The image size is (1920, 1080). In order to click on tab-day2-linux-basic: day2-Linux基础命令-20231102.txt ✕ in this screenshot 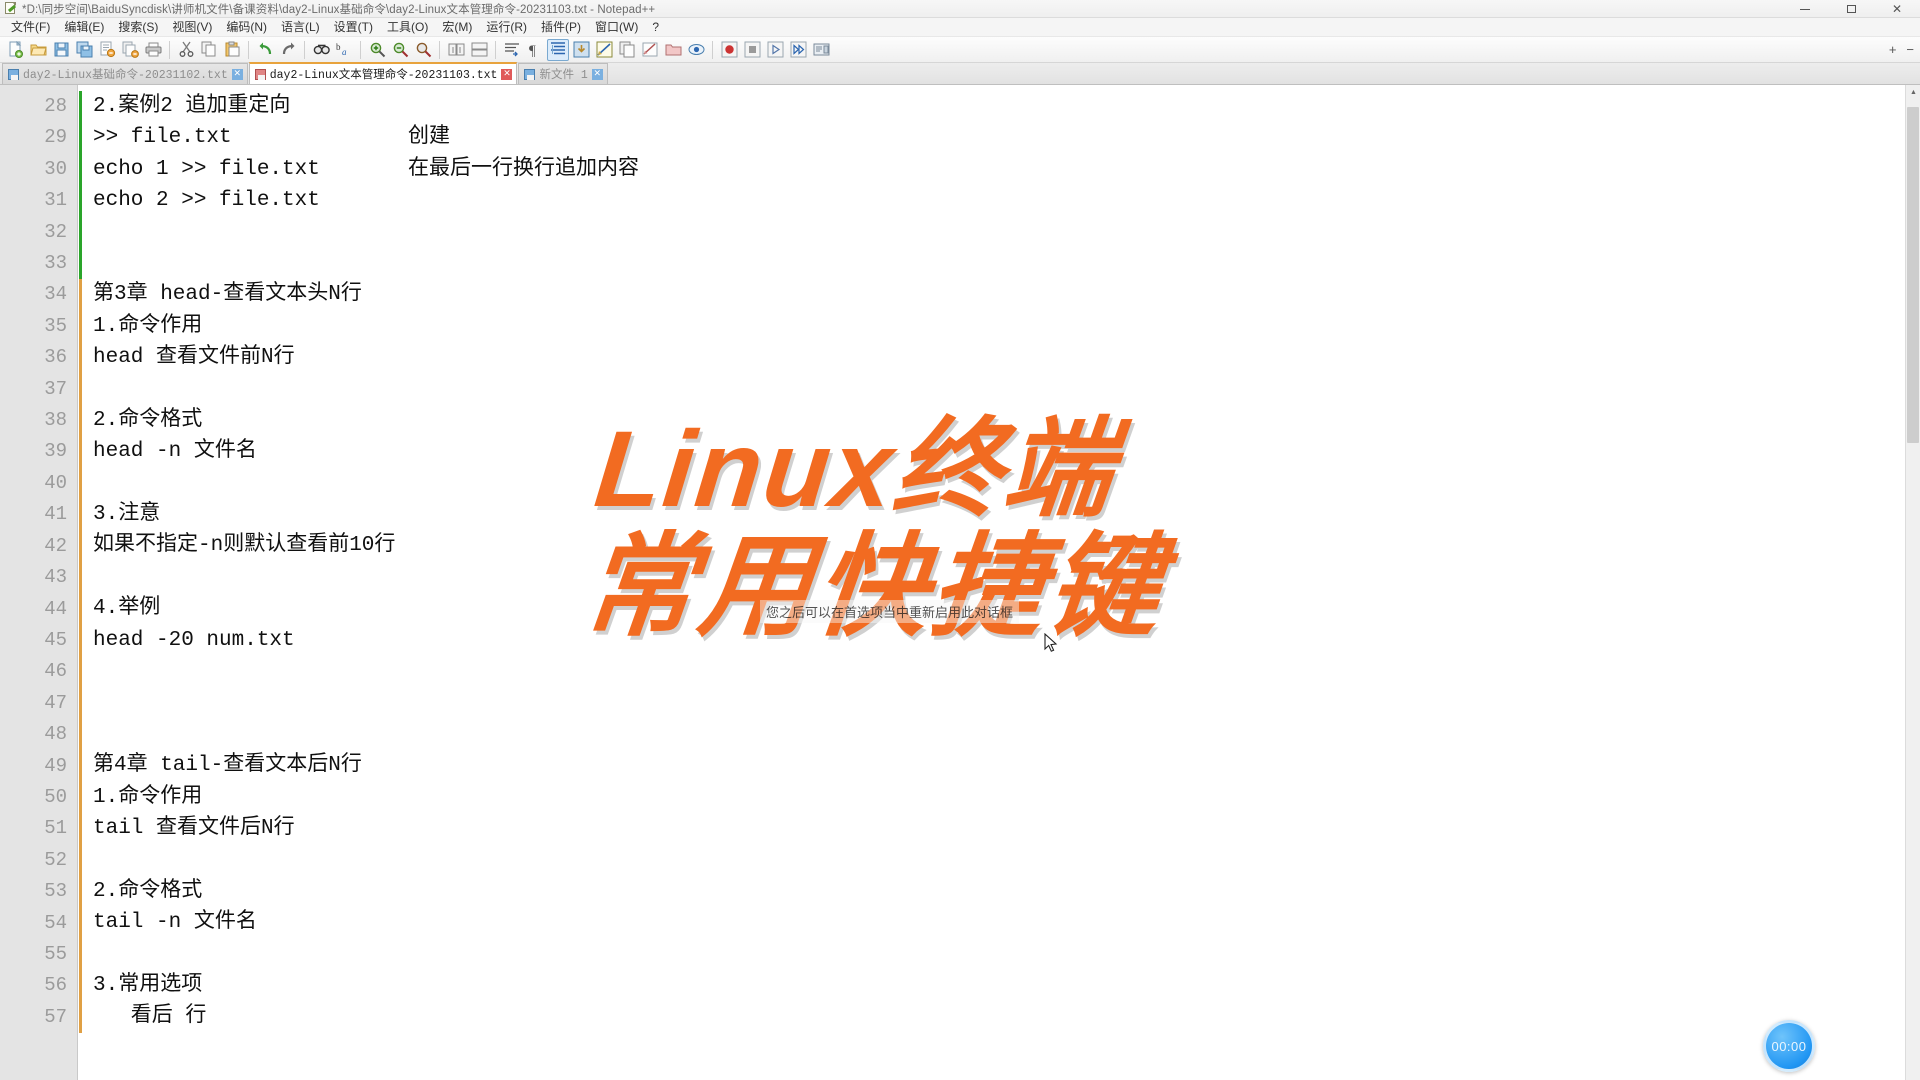, I will do `click(125, 73)`.